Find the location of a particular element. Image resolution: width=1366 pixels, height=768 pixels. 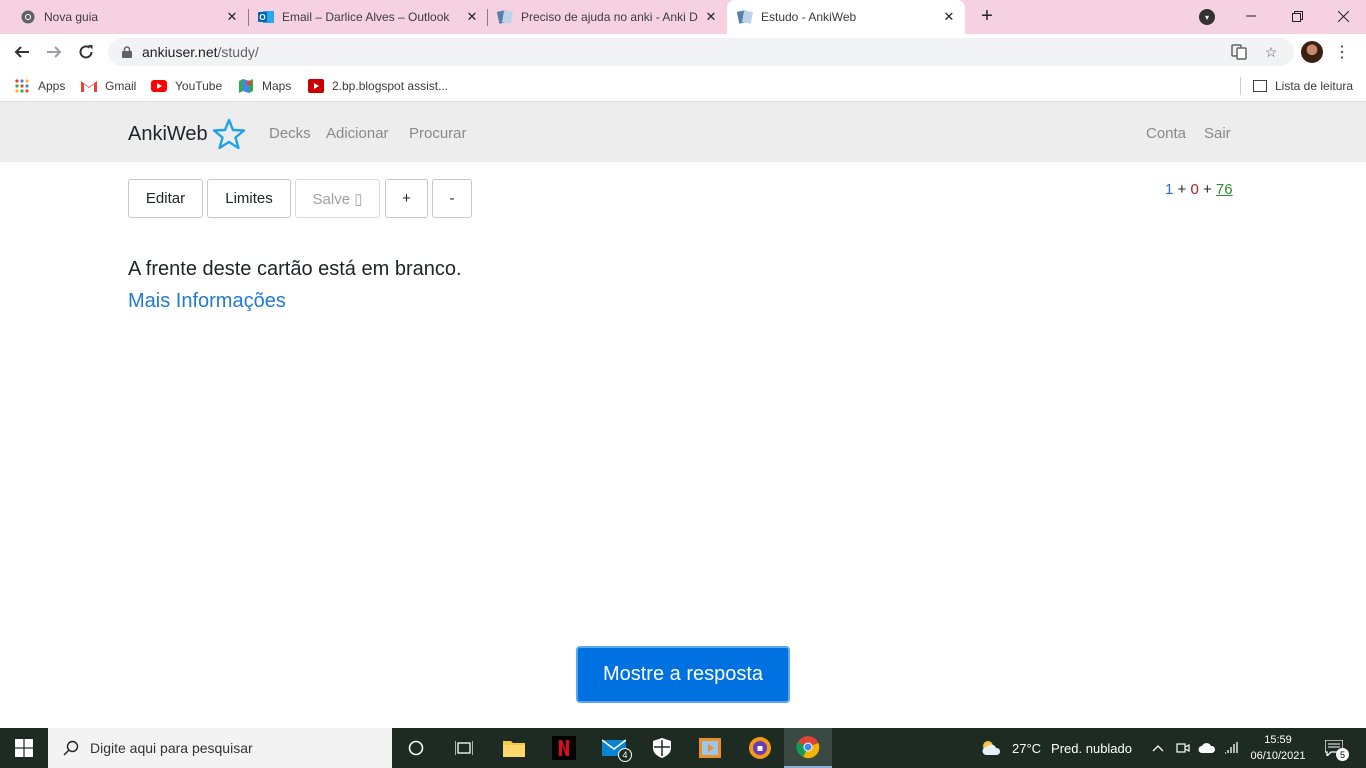

url-path: /study/ is located at coordinates (238, 52).